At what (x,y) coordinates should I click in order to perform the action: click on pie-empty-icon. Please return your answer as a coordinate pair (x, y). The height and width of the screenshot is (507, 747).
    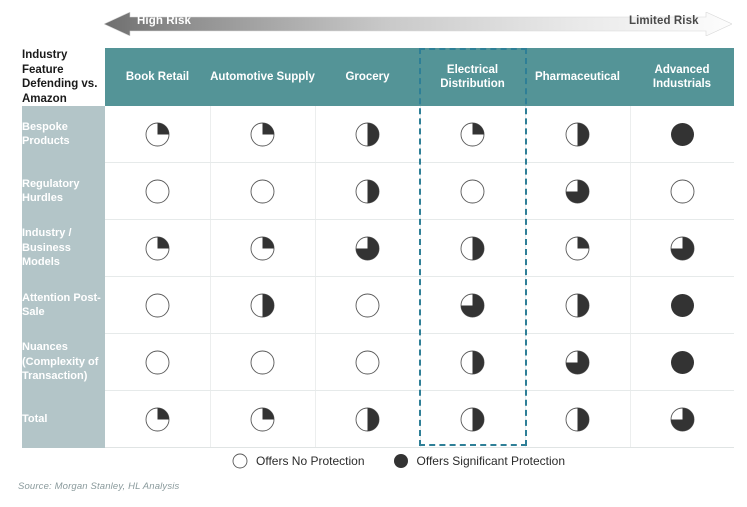
    Looking at the image, I should click on (240, 461).